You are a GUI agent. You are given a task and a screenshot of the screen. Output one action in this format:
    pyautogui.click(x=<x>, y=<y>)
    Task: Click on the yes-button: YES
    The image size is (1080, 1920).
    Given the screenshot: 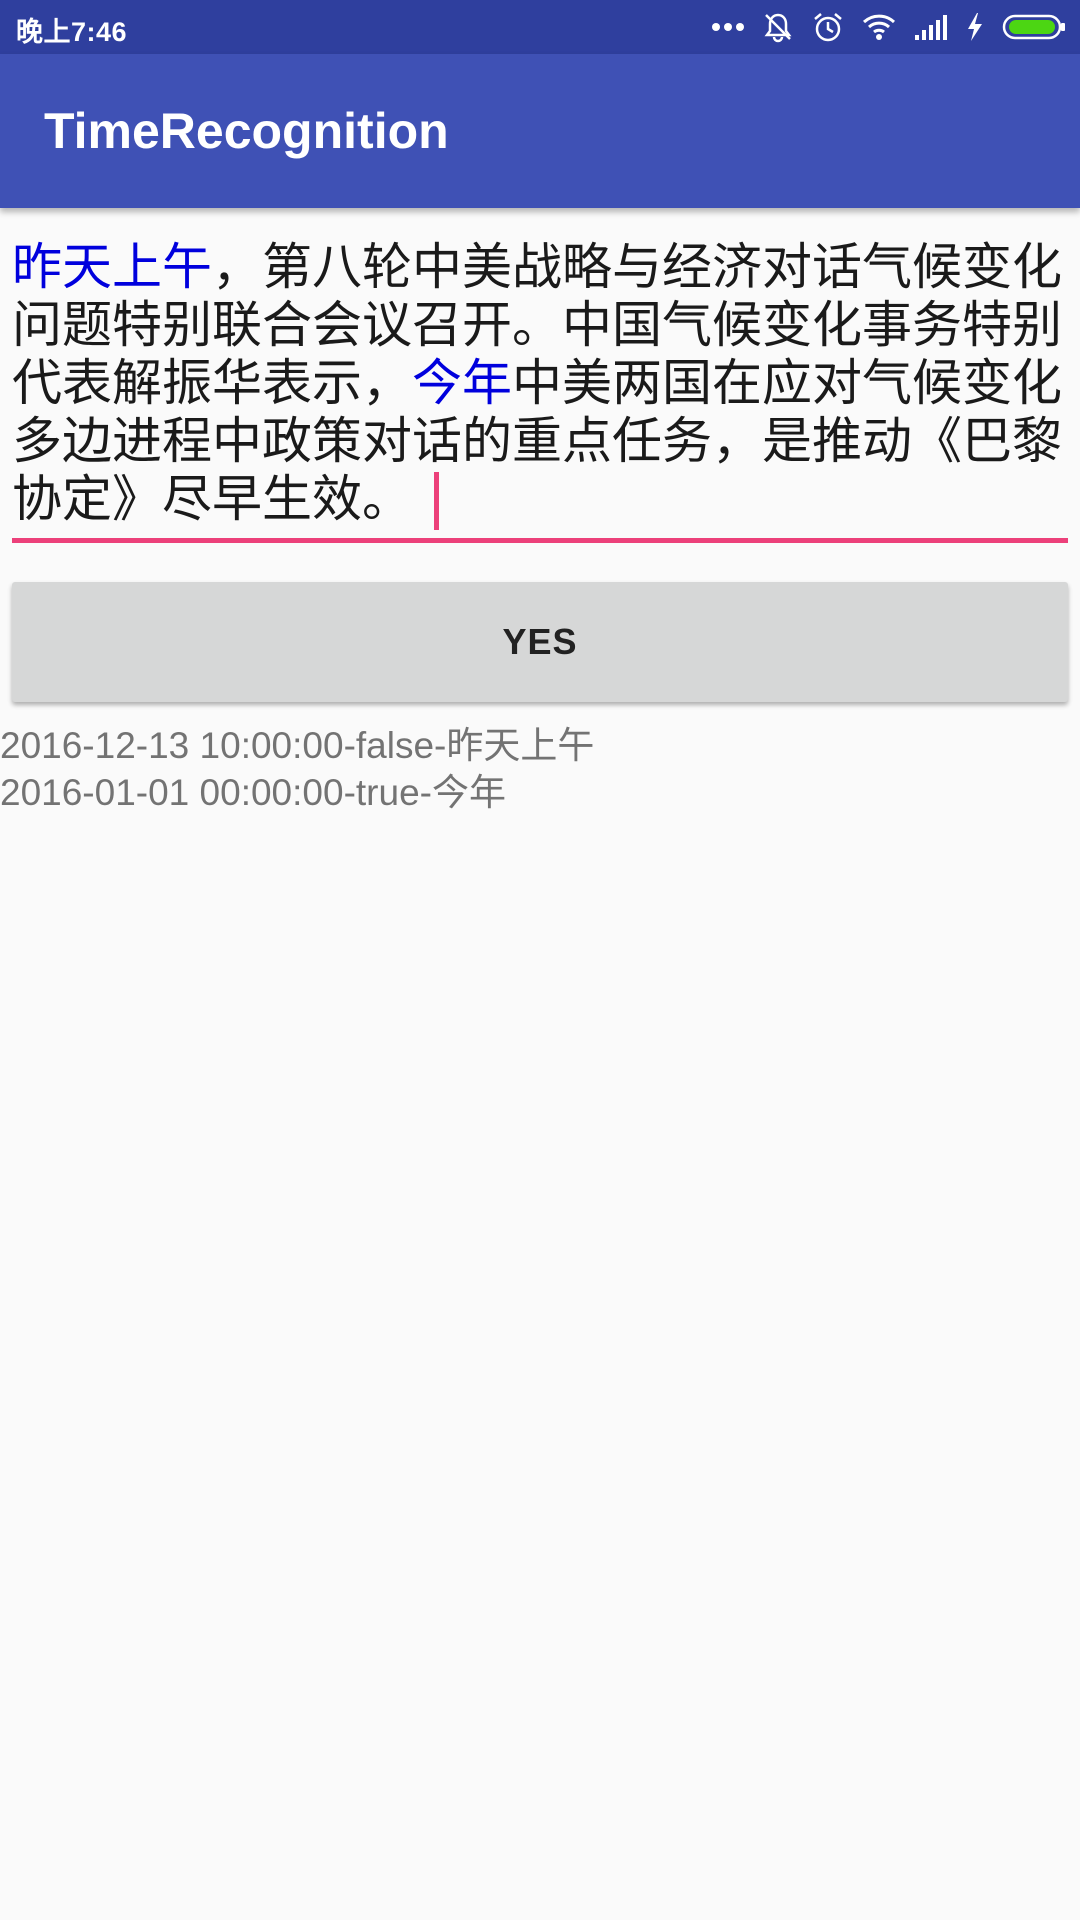 What is the action you would take?
    pyautogui.click(x=540, y=642)
    